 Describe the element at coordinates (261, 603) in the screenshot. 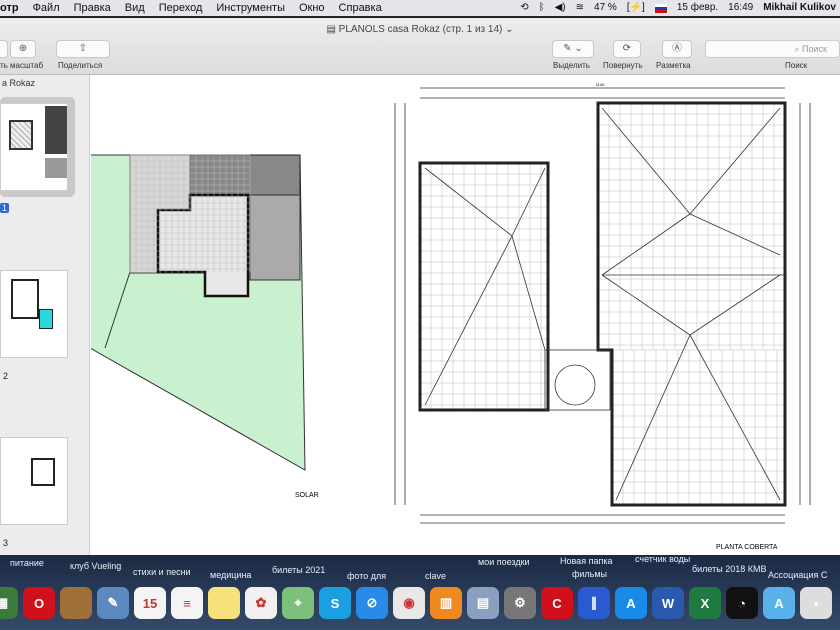

I see `dock-photos-icon: ✿` at that location.